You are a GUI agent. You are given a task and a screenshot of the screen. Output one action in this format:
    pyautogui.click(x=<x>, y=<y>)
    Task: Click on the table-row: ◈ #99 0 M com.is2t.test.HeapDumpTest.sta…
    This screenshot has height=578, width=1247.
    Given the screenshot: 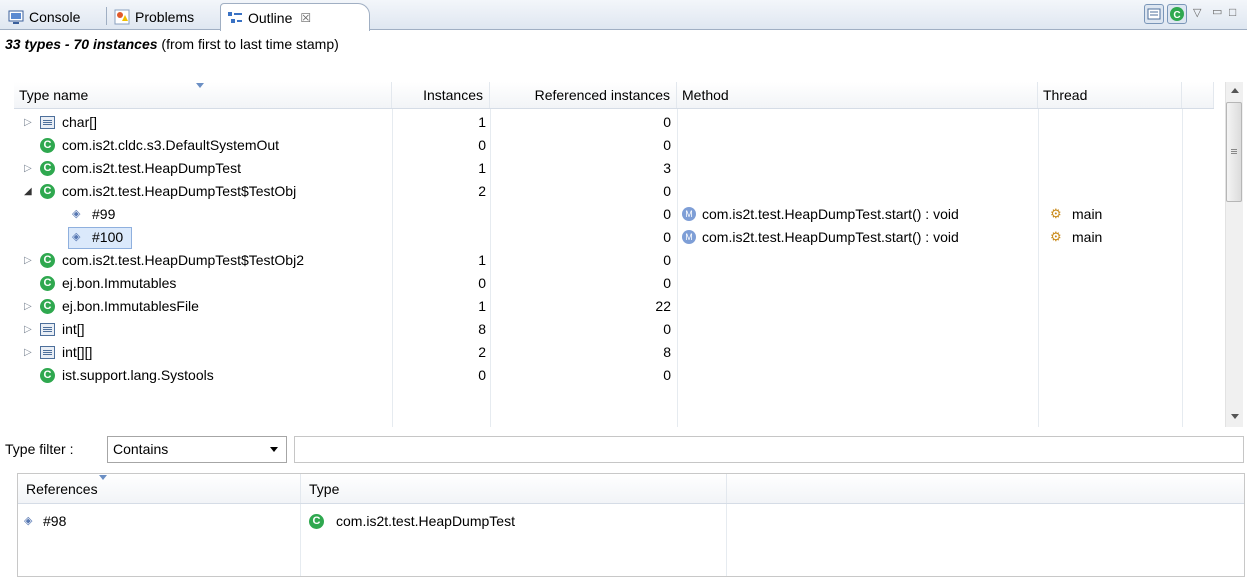 What is the action you would take?
    pyautogui.click(x=614, y=214)
    